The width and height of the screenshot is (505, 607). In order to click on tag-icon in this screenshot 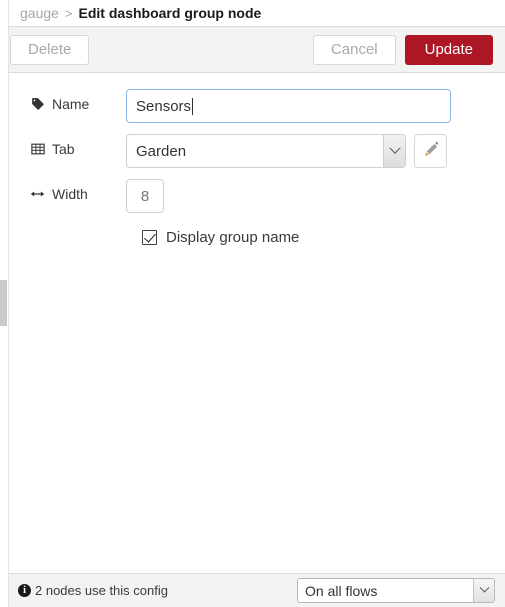, I will do `click(37, 104)`.